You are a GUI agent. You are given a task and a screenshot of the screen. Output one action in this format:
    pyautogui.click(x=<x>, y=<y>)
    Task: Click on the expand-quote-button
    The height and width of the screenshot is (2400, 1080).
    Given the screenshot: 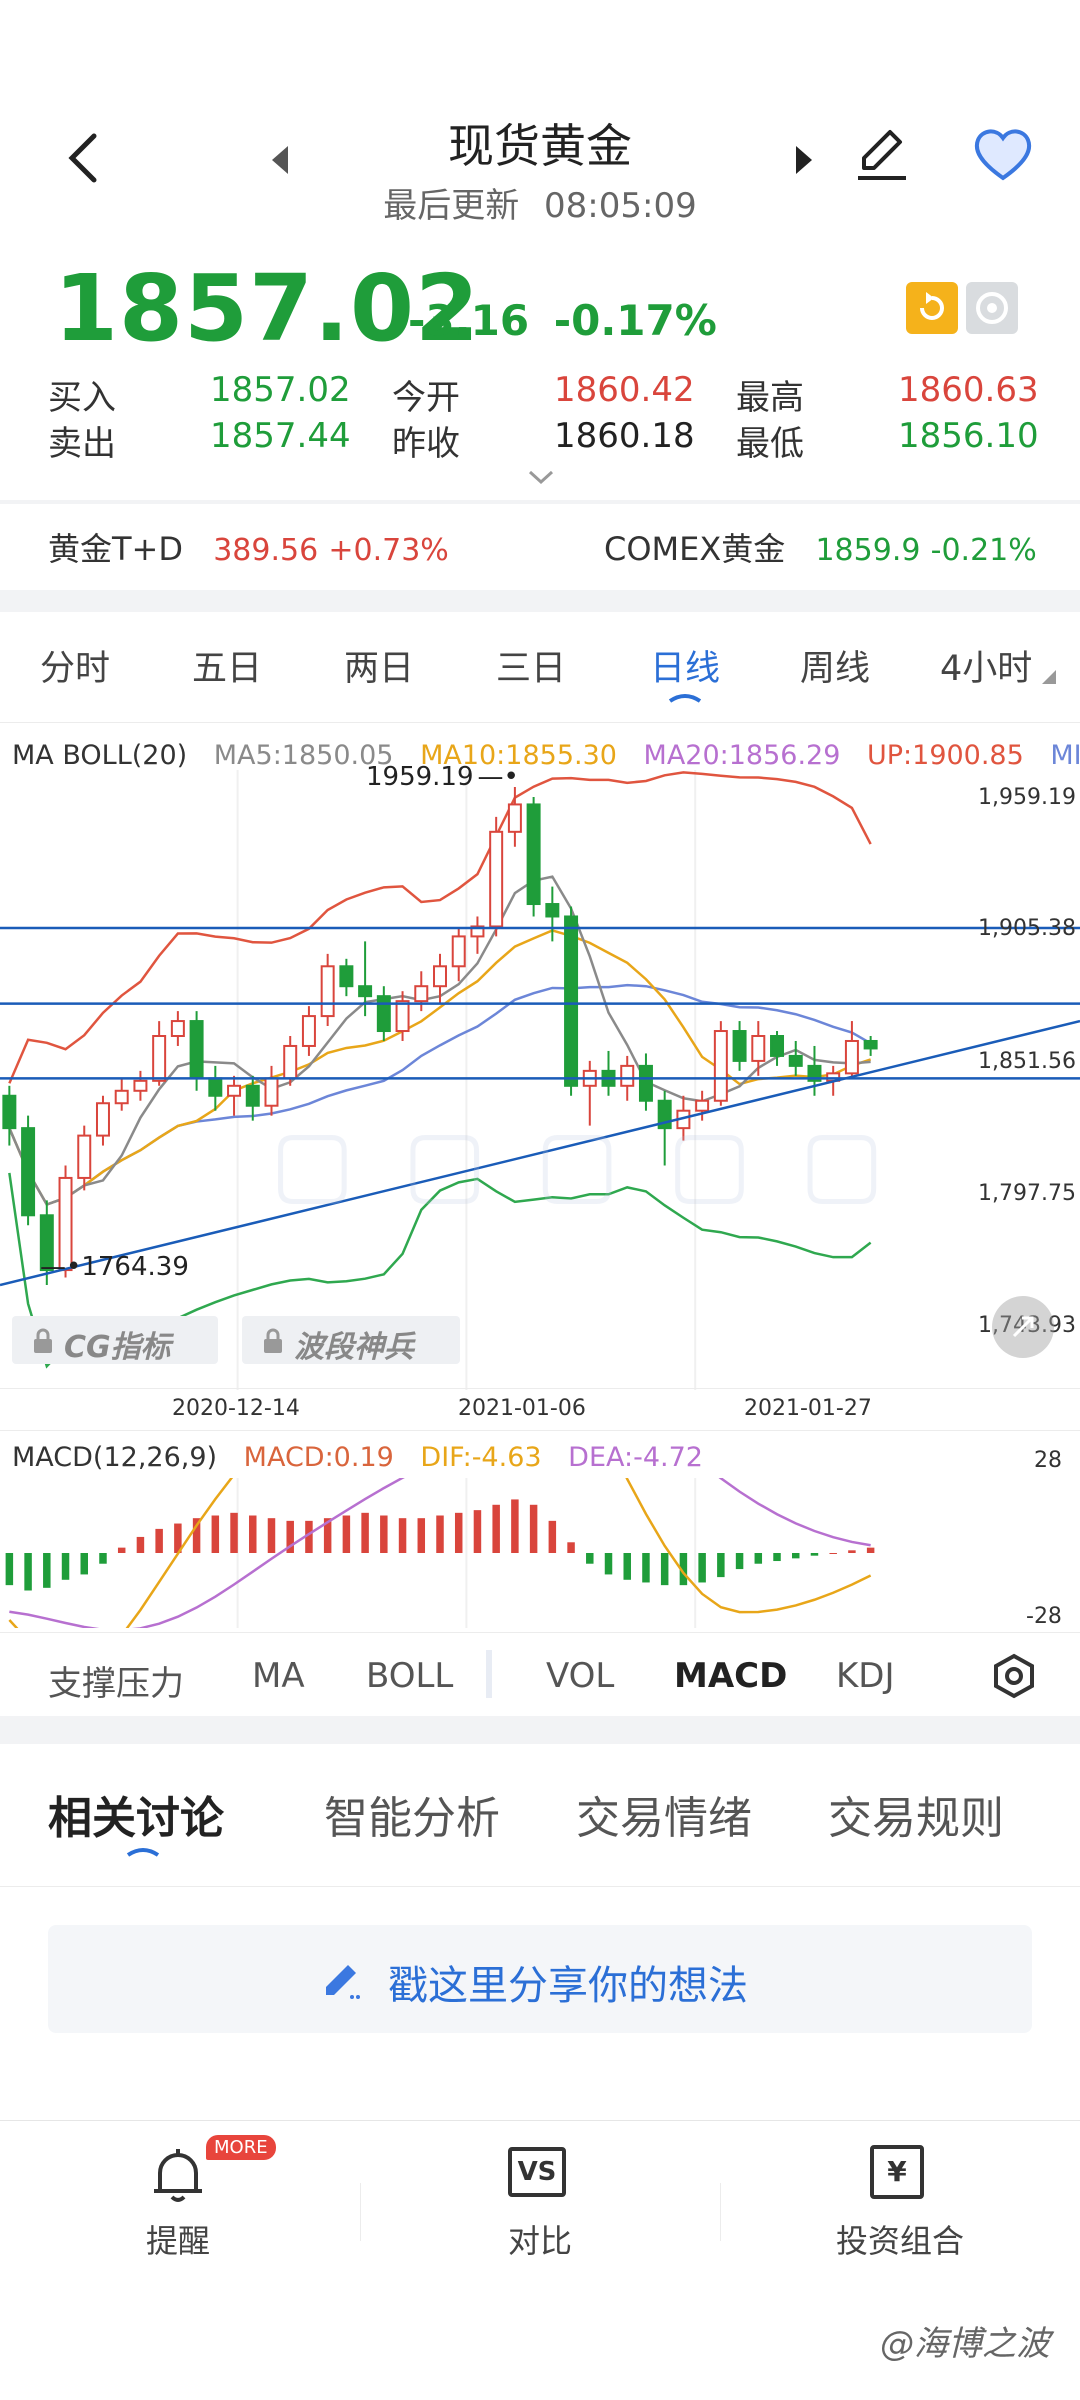 What is the action you would take?
    pyautogui.click(x=541, y=477)
    